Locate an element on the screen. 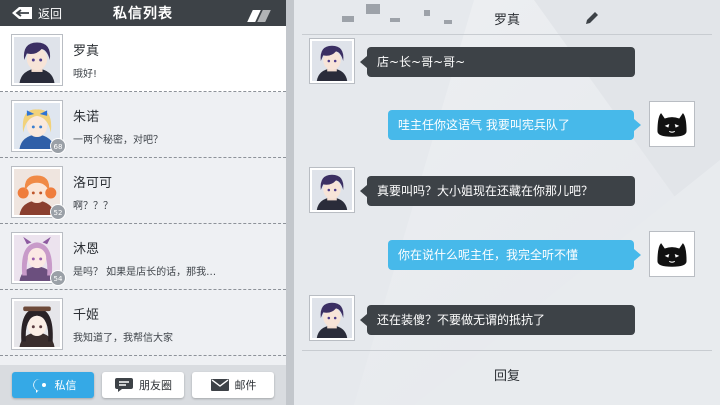 This screenshot has height=405, width=720. tab-mail: 邮件 is located at coordinates (233, 385).